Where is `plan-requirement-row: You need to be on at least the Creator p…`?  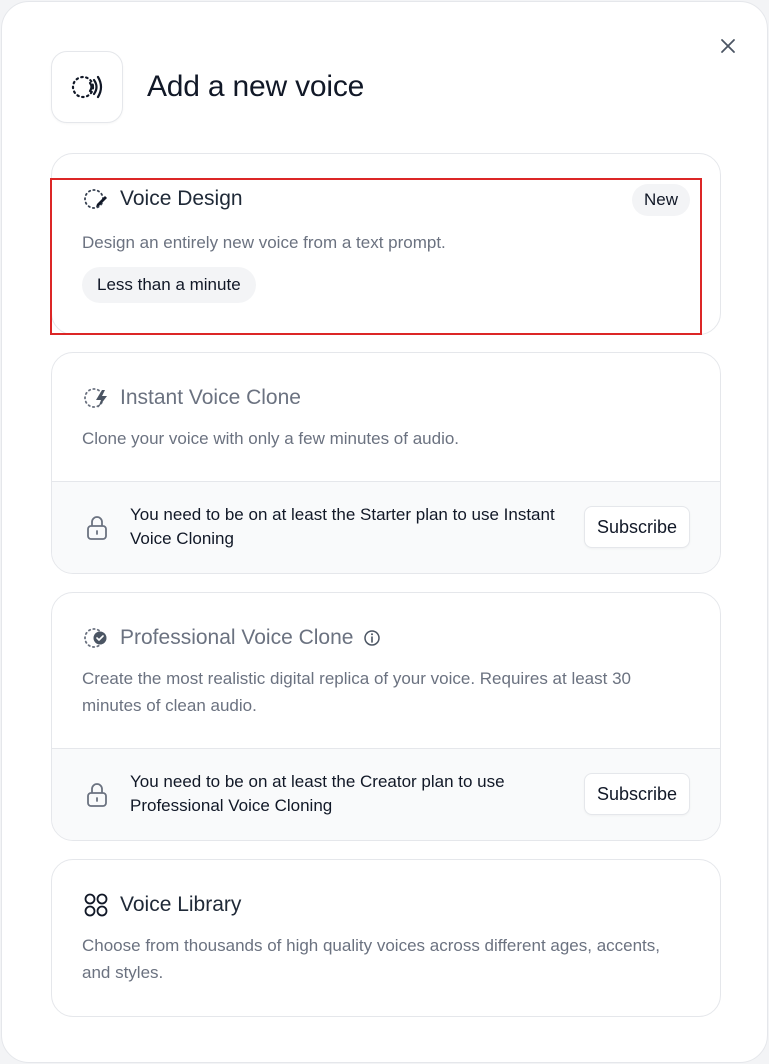 plan-requirement-row: You need to be on at least the Creator p… is located at coordinates (386, 794).